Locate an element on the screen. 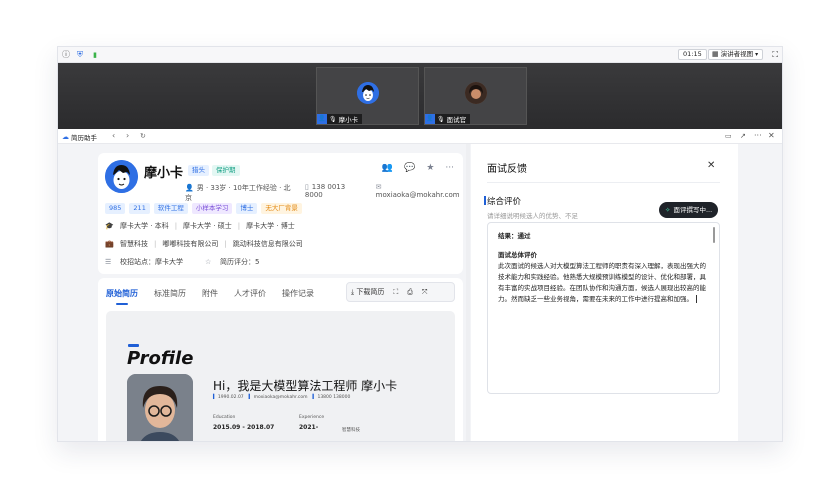  tag: 博士 is located at coordinates (247, 208).